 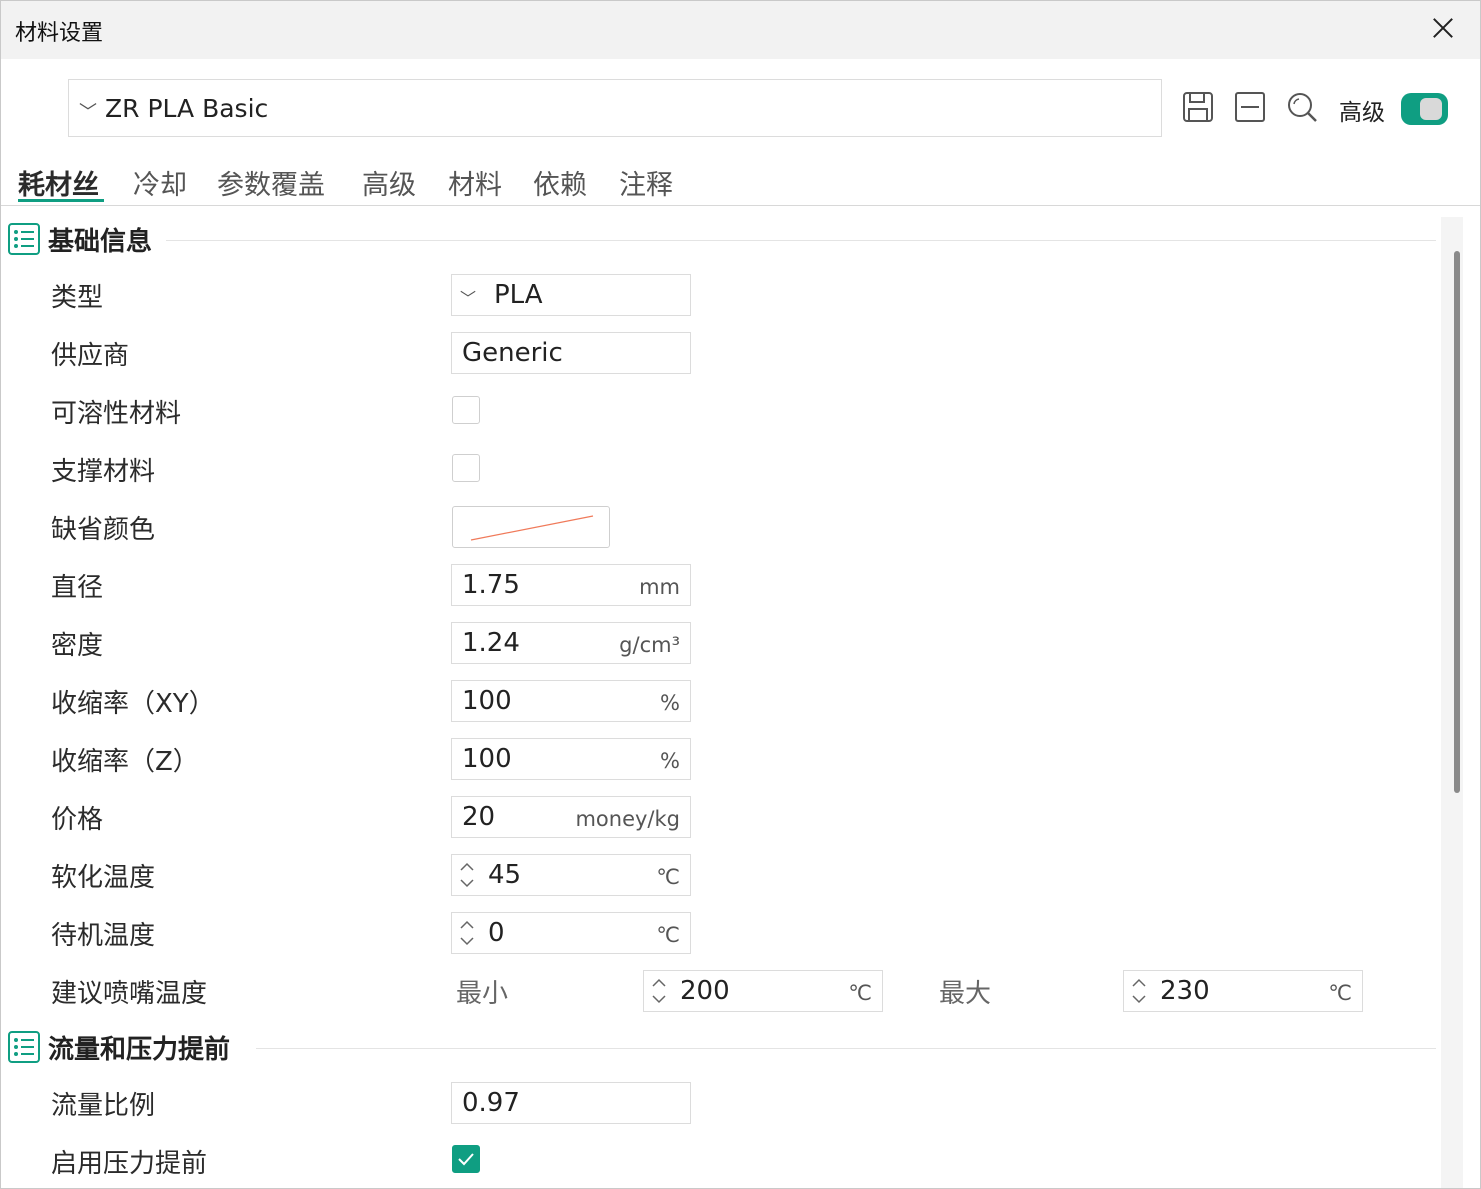 I want to click on price-unit: money/kg, so click(x=627, y=819).